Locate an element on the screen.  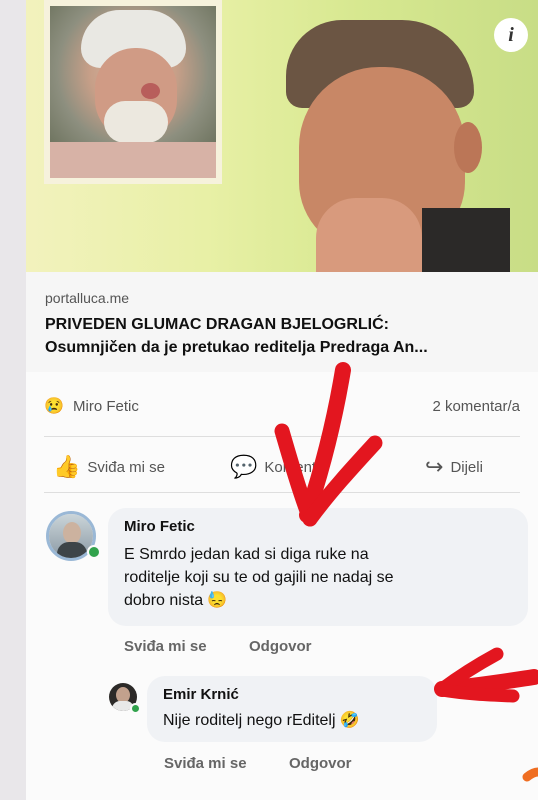
like-button-label: Sviđa mi se is located at coordinates (126, 467).